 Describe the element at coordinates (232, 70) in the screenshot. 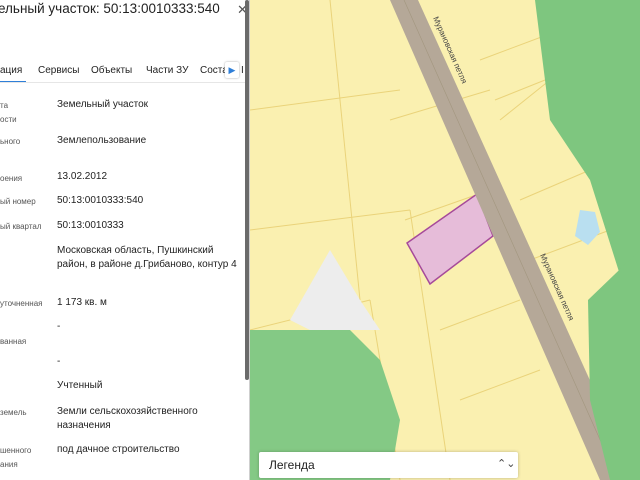

I see `tabs-next-arrow-icon: ▶` at that location.